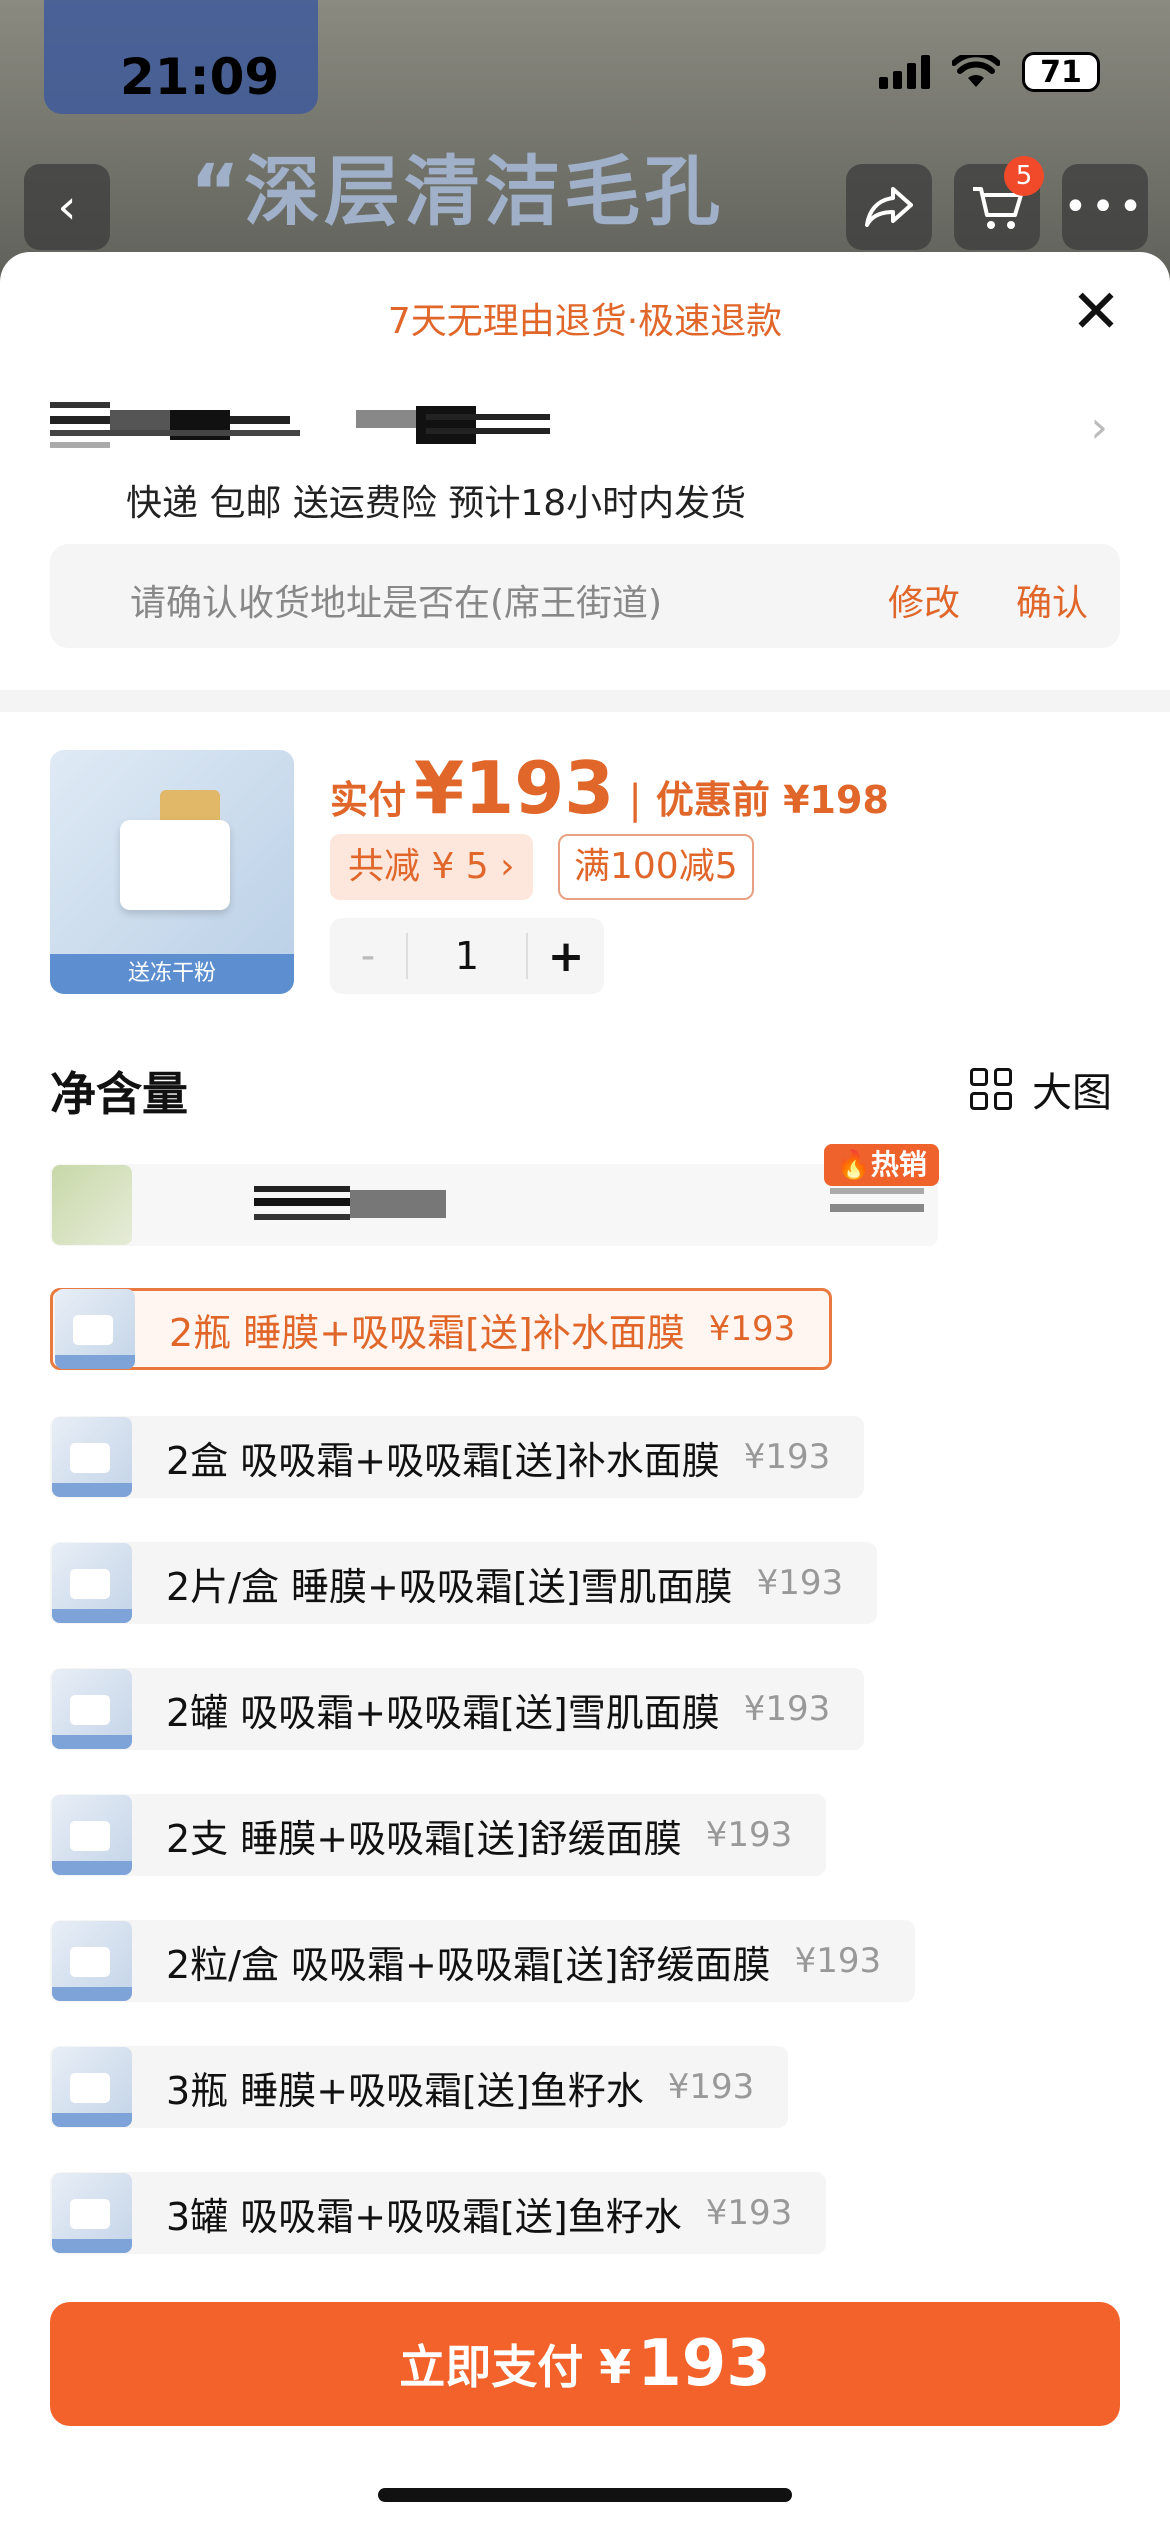  What do you see at coordinates (566, 956) in the screenshot?
I see `increase-button: +` at bounding box center [566, 956].